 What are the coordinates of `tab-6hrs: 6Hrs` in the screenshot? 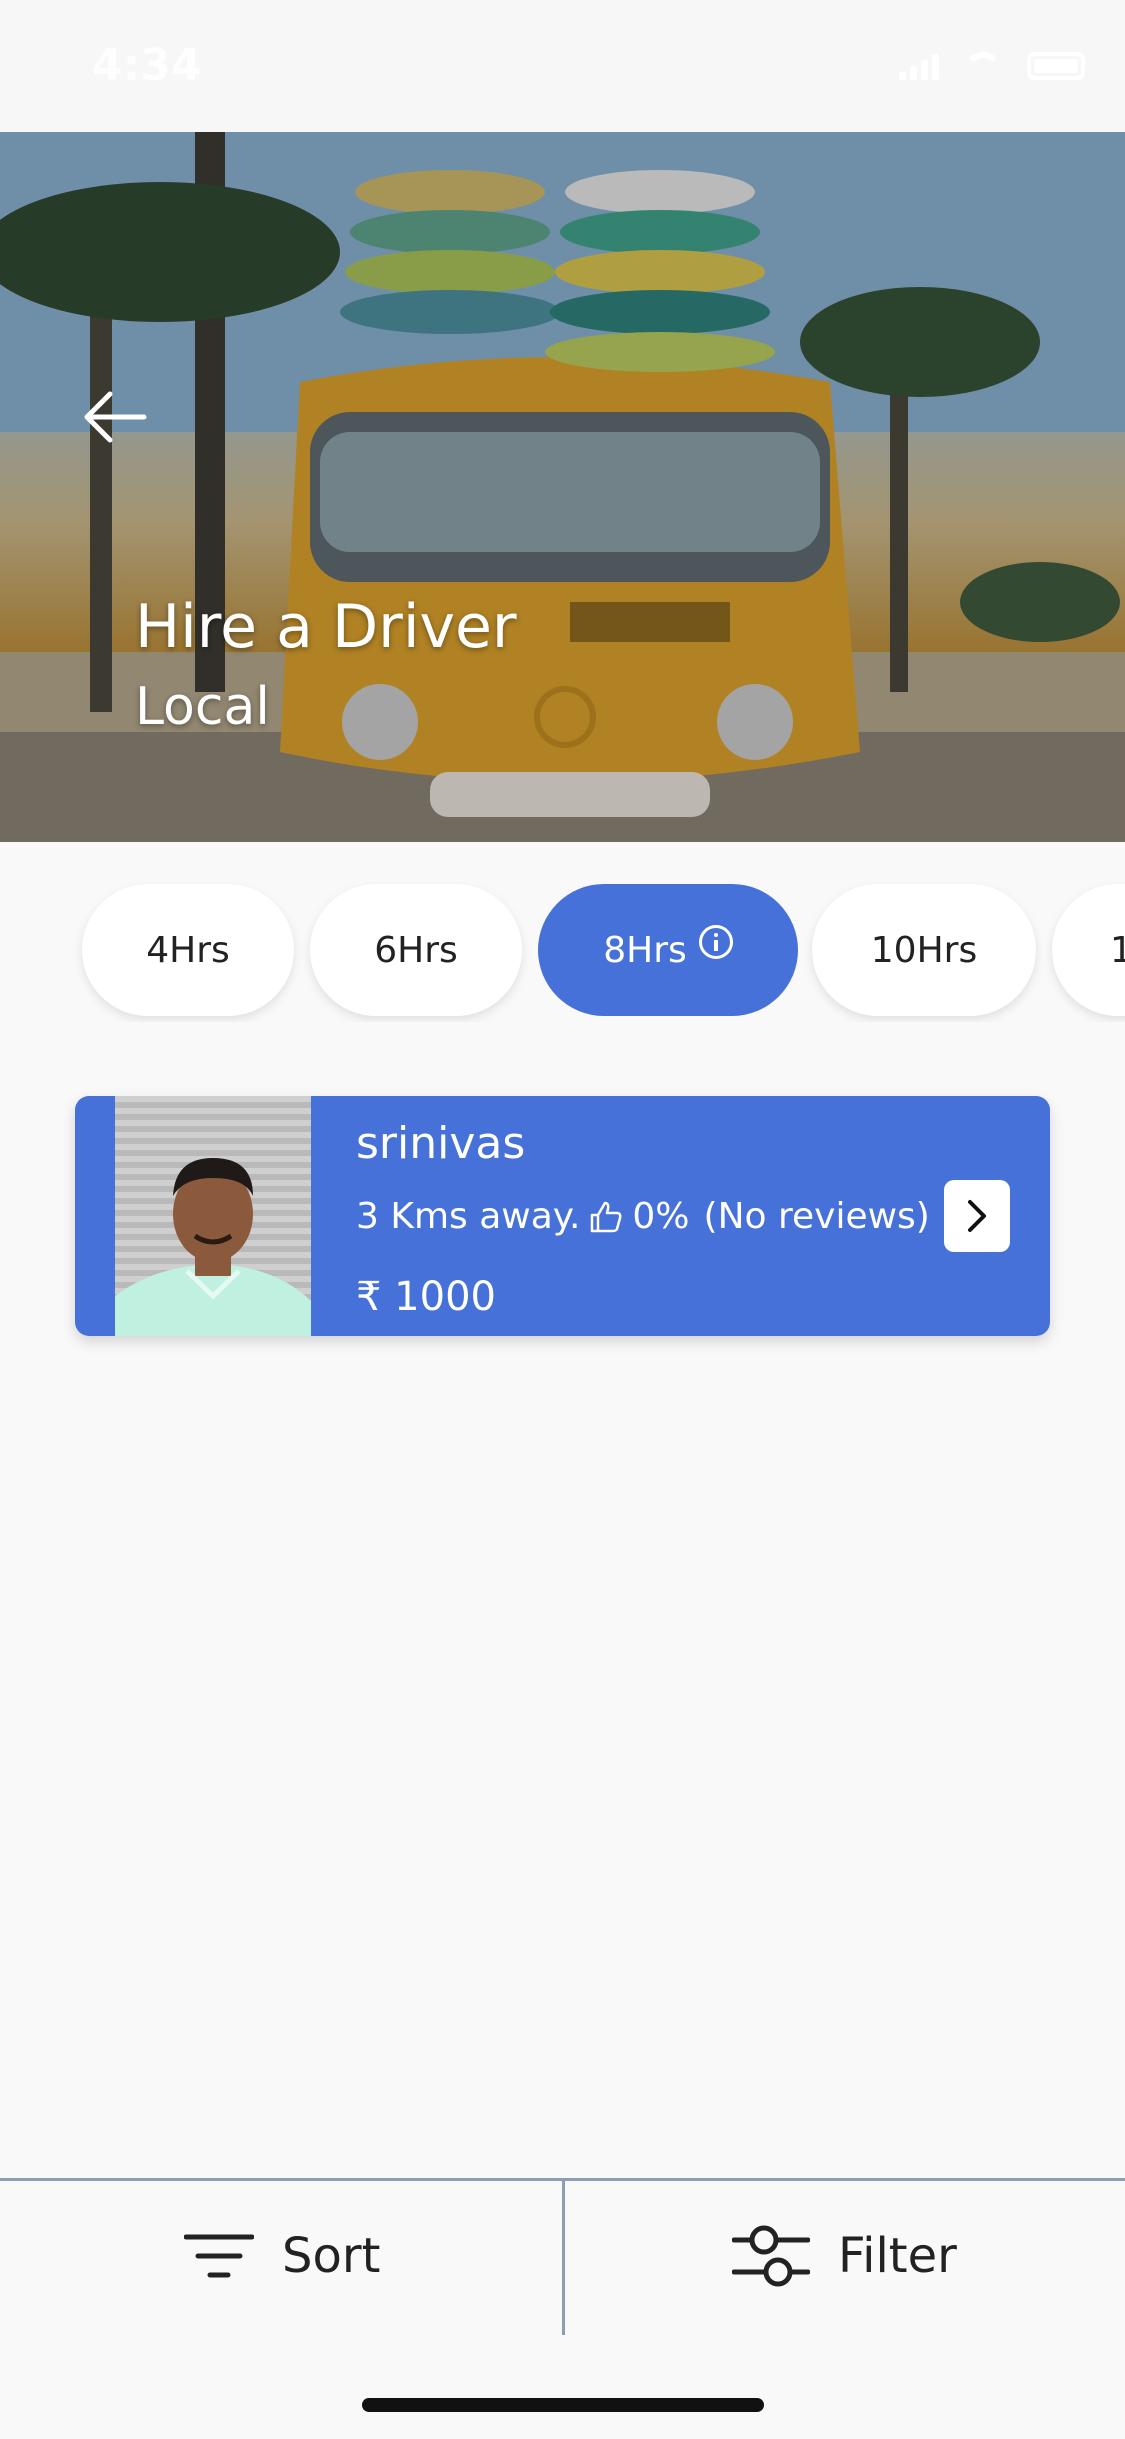 It's located at (416, 950).